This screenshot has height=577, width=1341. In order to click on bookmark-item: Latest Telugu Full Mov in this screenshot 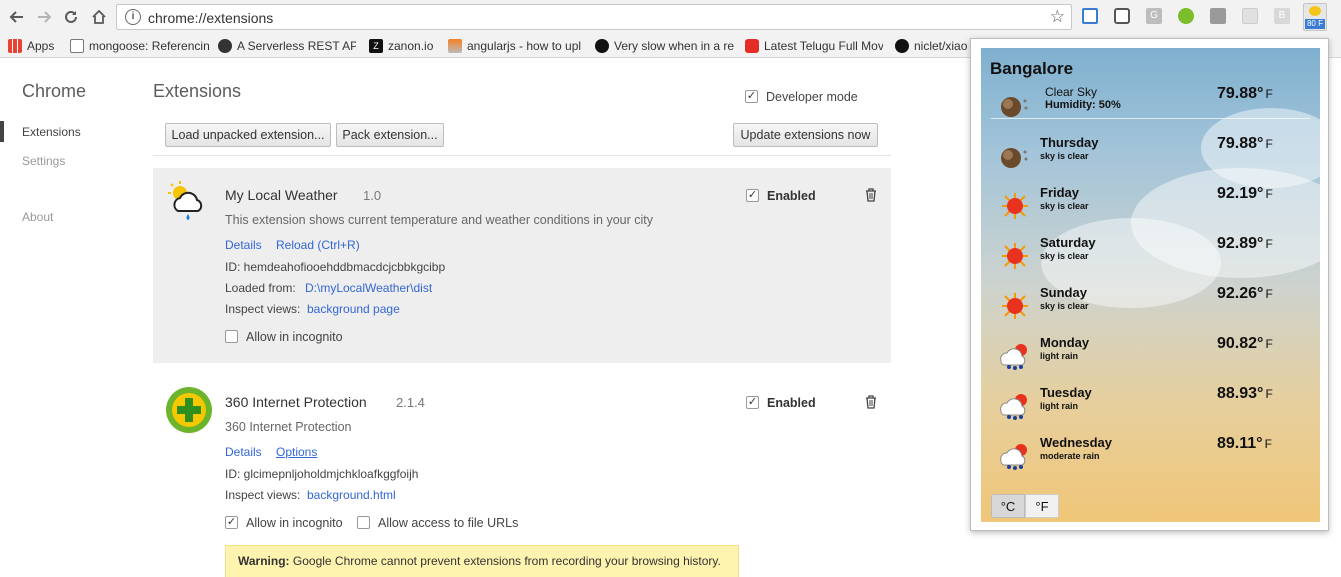, I will do `click(814, 46)`.